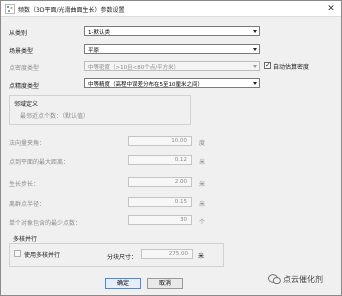 The width and height of the screenshot is (342, 296). I want to click on chat-bubble-icon, so click(274, 279).